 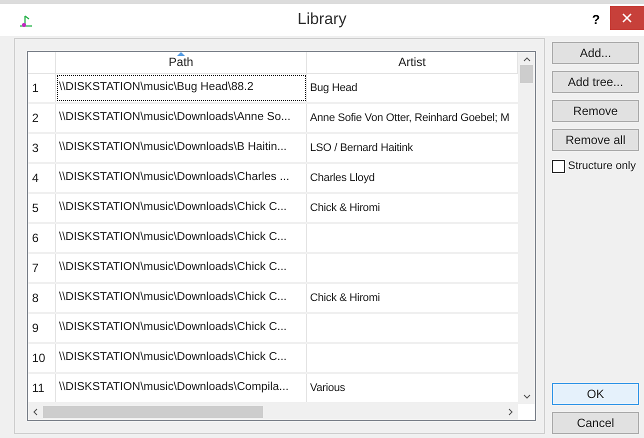 I want to click on table-cell: Various, so click(x=412, y=388).